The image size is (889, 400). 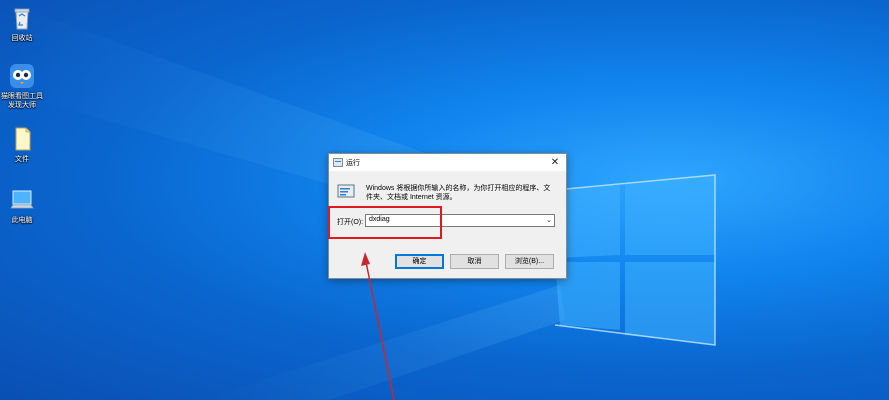 I want to click on dialog-title: 运行, so click(x=353, y=163).